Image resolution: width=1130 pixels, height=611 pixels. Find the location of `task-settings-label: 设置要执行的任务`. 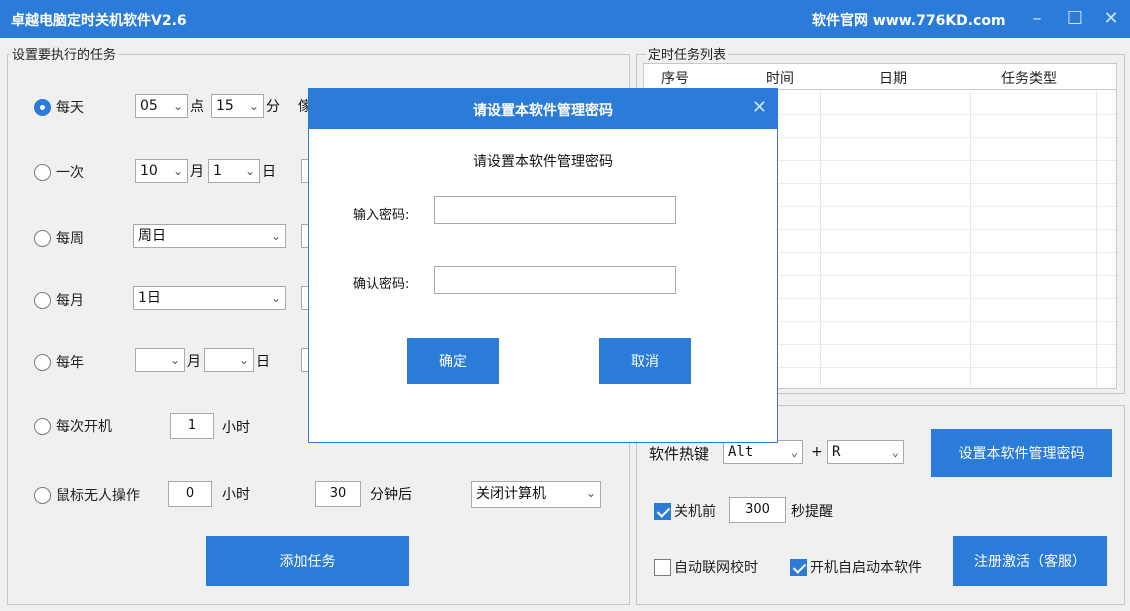

task-settings-label: 设置要执行的任务 is located at coordinates (64, 53).